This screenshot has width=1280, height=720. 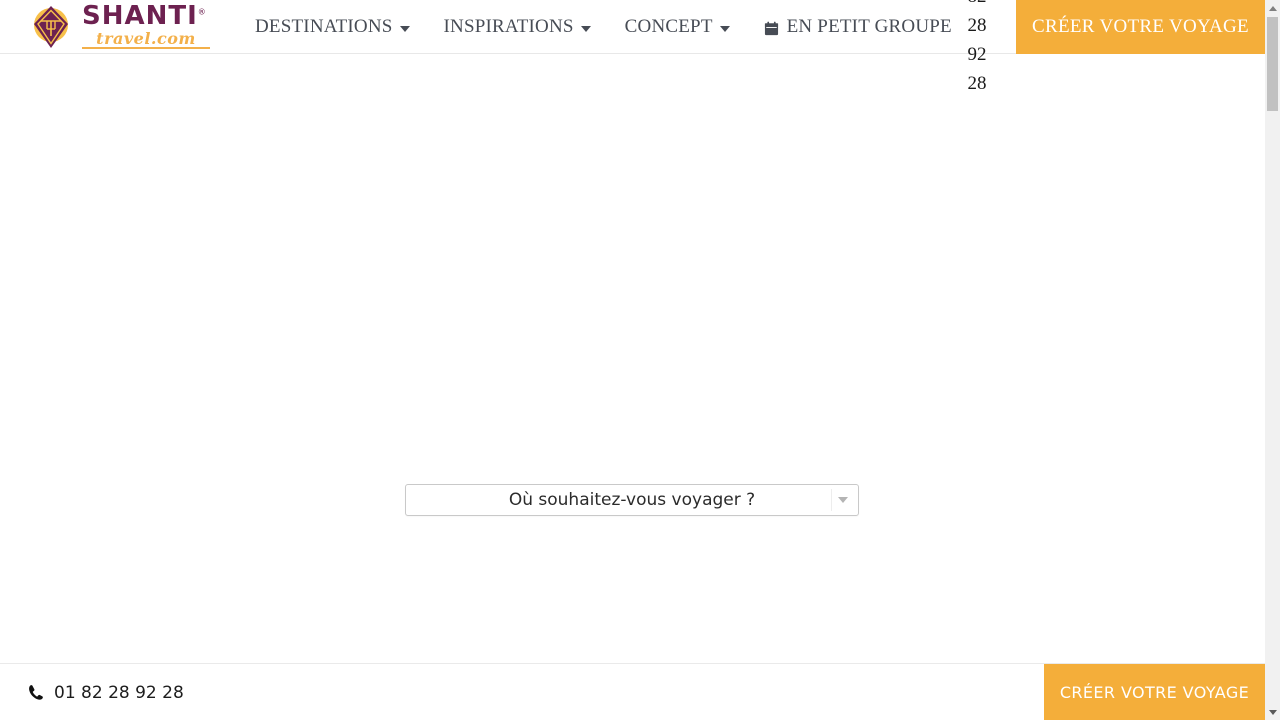 I want to click on sticky-bottom-bar: 01 82 28 92 28 CRÉER VOTRE VOYAGE, so click(x=632, y=691).